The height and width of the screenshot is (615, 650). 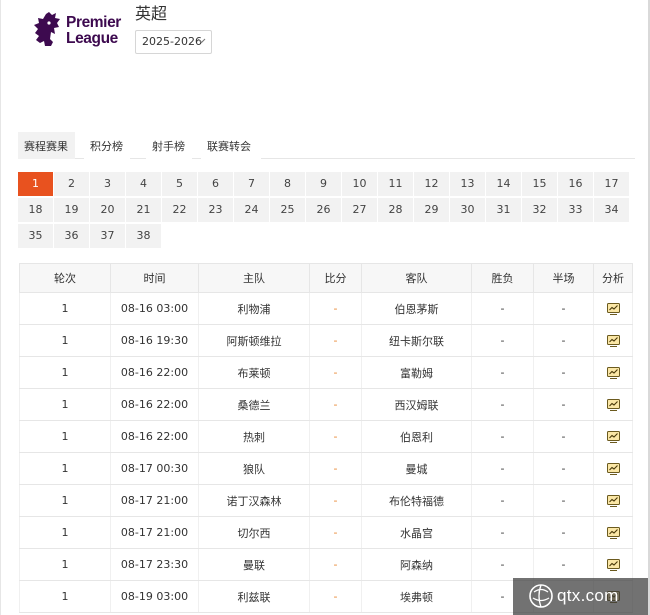 What do you see at coordinates (143, 236) in the screenshot?
I see `round-button-38: 38` at bounding box center [143, 236].